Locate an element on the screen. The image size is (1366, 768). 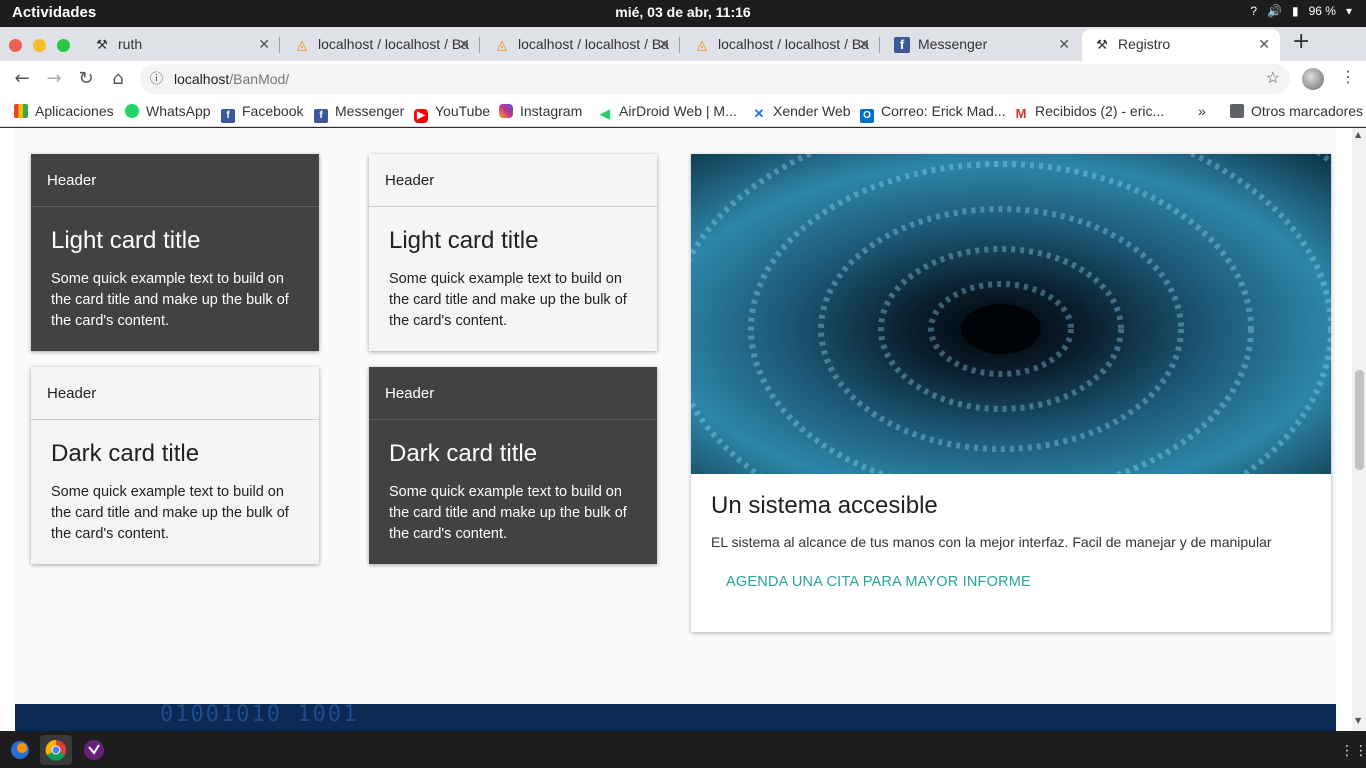
chrome-icon is located at coordinates (56, 750).